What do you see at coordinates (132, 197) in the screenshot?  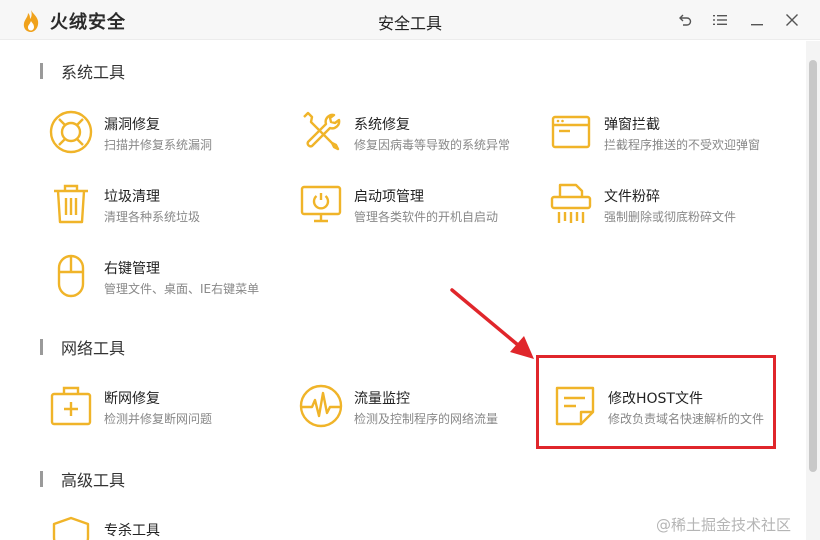 I see `tool-name: 垃圾清理` at bounding box center [132, 197].